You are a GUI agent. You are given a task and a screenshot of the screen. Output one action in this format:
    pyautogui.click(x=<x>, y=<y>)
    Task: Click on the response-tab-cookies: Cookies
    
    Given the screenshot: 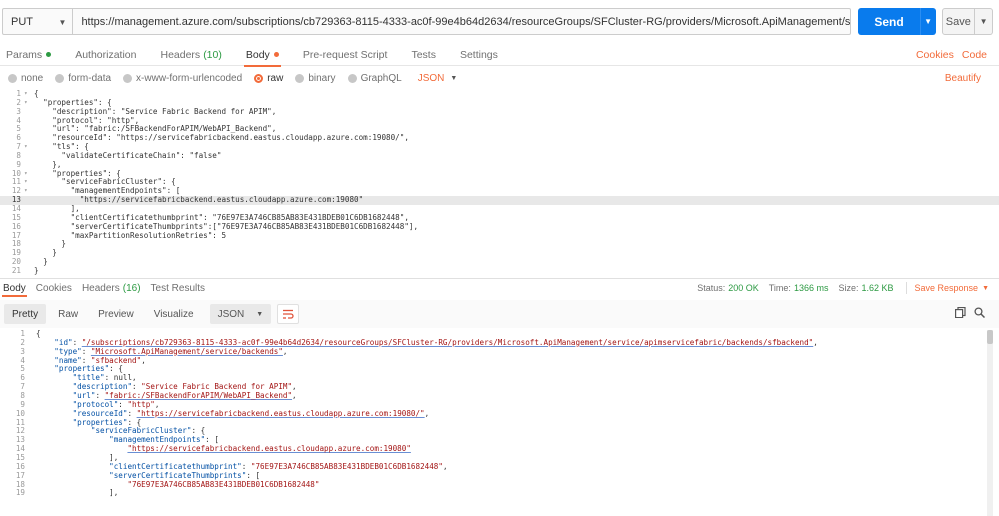 What is the action you would take?
    pyautogui.click(x=54, y=288)
    